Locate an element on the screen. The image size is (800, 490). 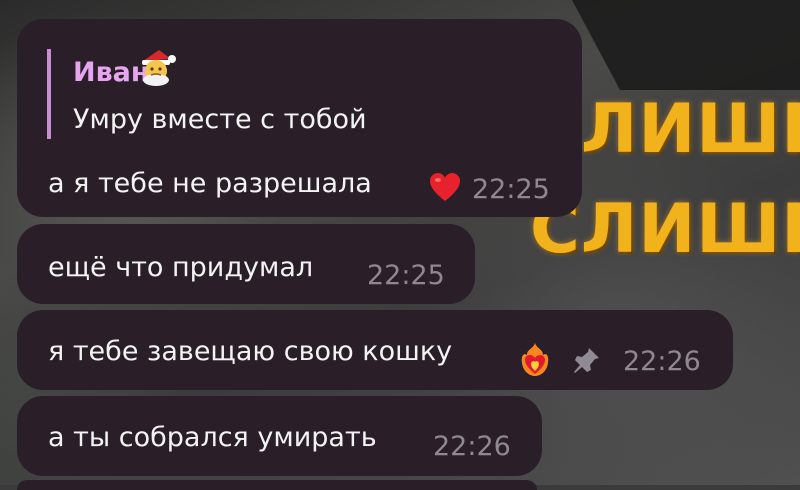
message-text: а ты собрался умирать is located at coordinates (212, 437).